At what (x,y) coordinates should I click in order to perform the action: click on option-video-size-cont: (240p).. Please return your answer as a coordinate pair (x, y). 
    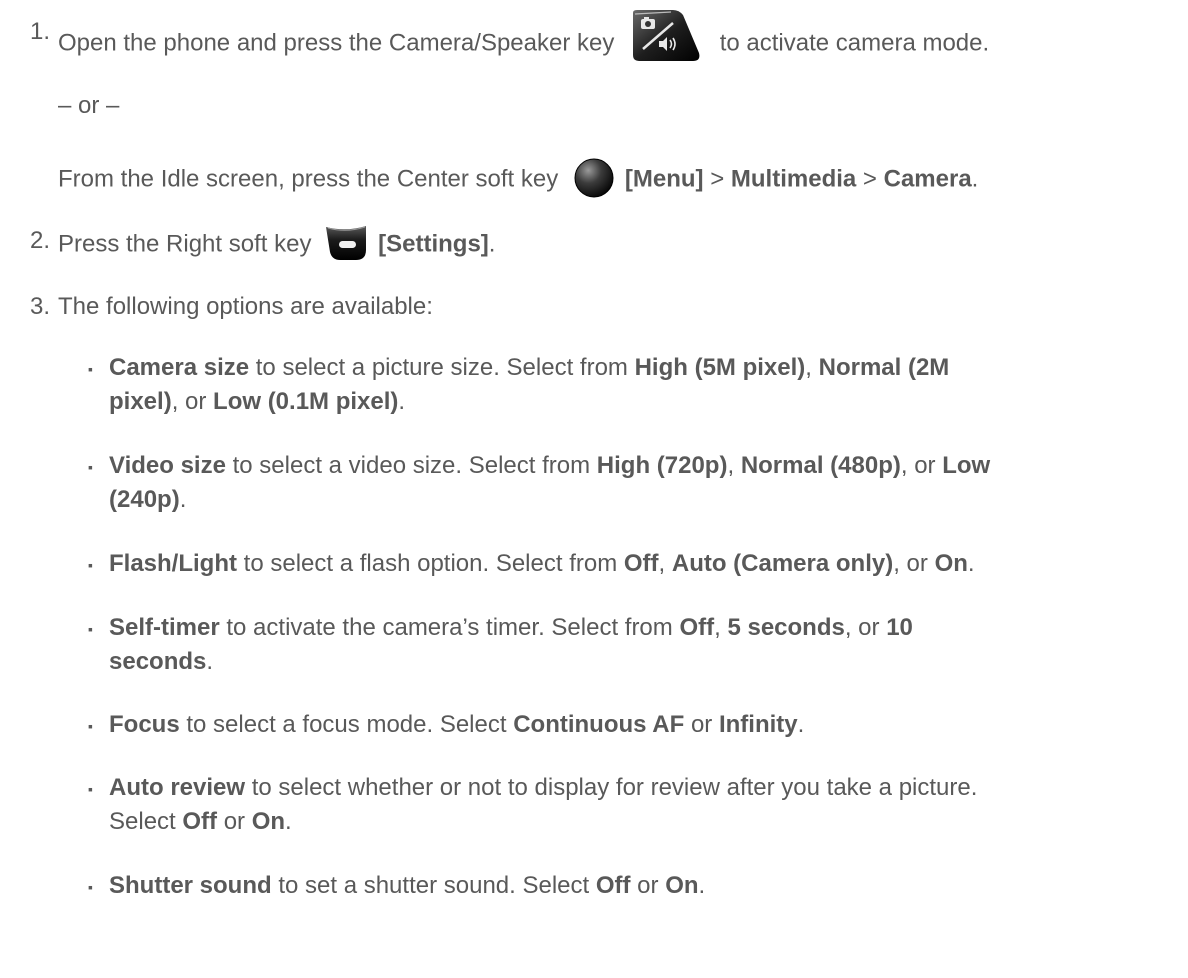
    Looking at the image, I should click on (147, 500).